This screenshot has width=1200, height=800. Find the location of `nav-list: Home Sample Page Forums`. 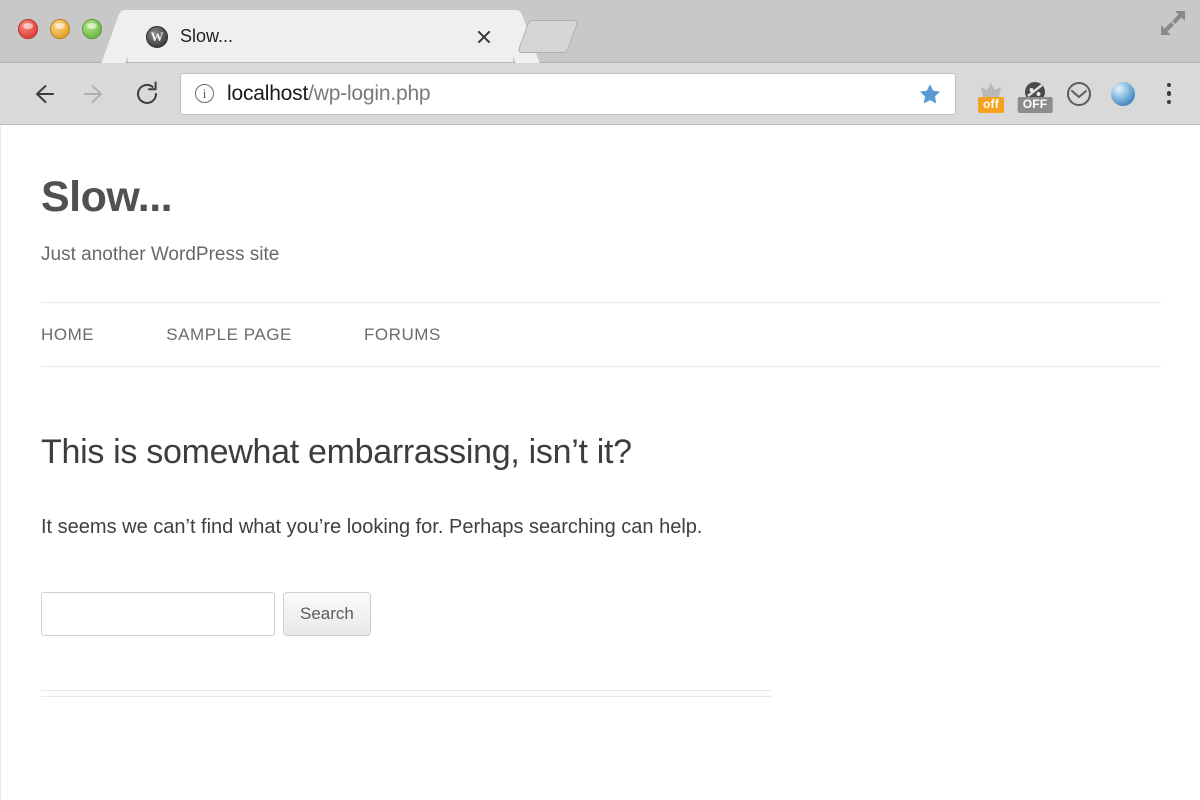

nav-list: Home Sample Page Forums is located at coordinates (601, 334).